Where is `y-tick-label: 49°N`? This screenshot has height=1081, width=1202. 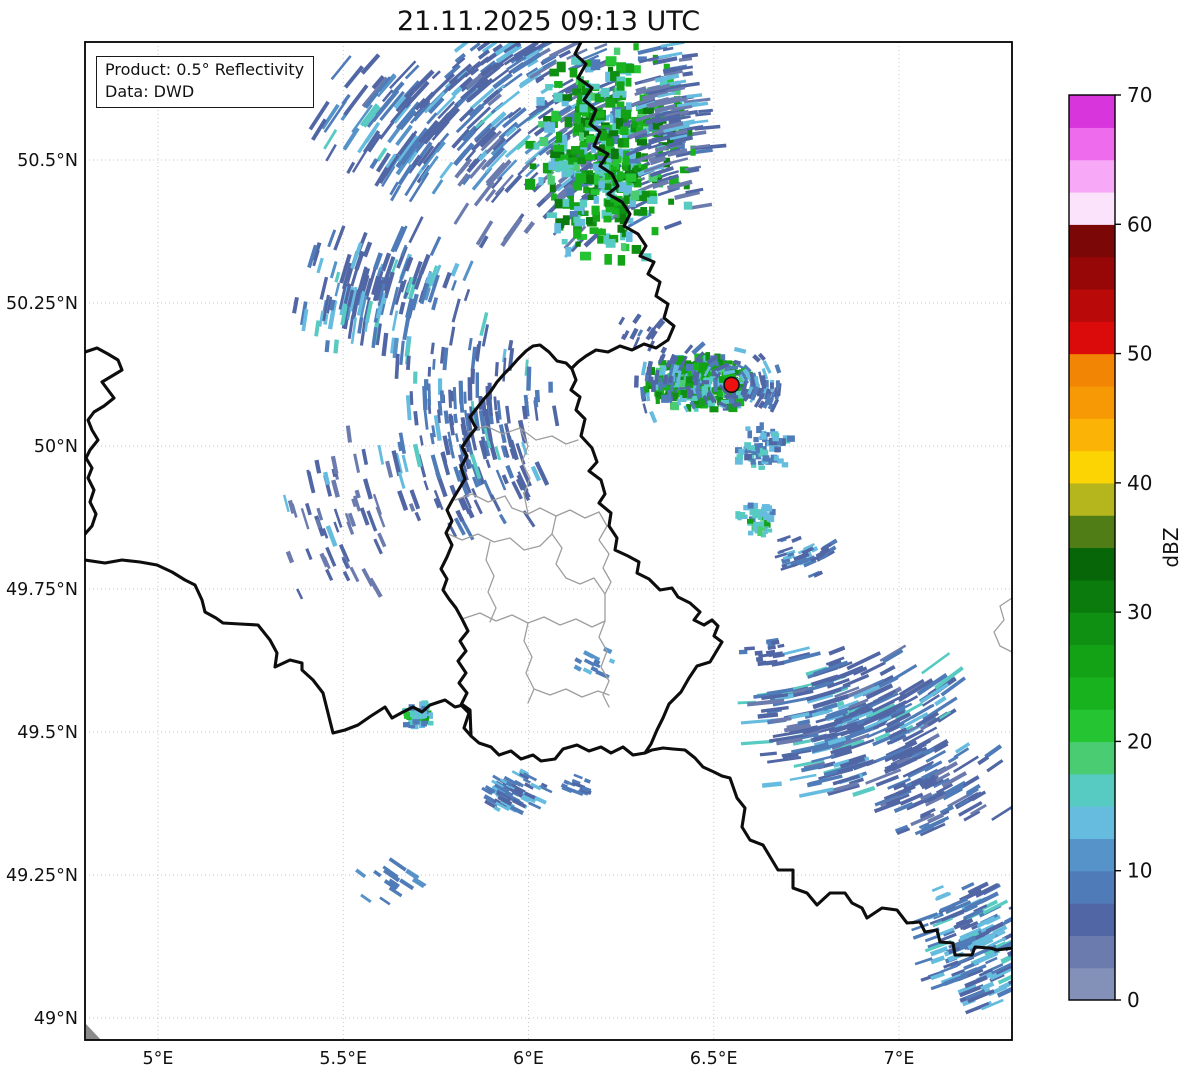 y-tick-label: 49°N is located at coordinates (56, 1019).